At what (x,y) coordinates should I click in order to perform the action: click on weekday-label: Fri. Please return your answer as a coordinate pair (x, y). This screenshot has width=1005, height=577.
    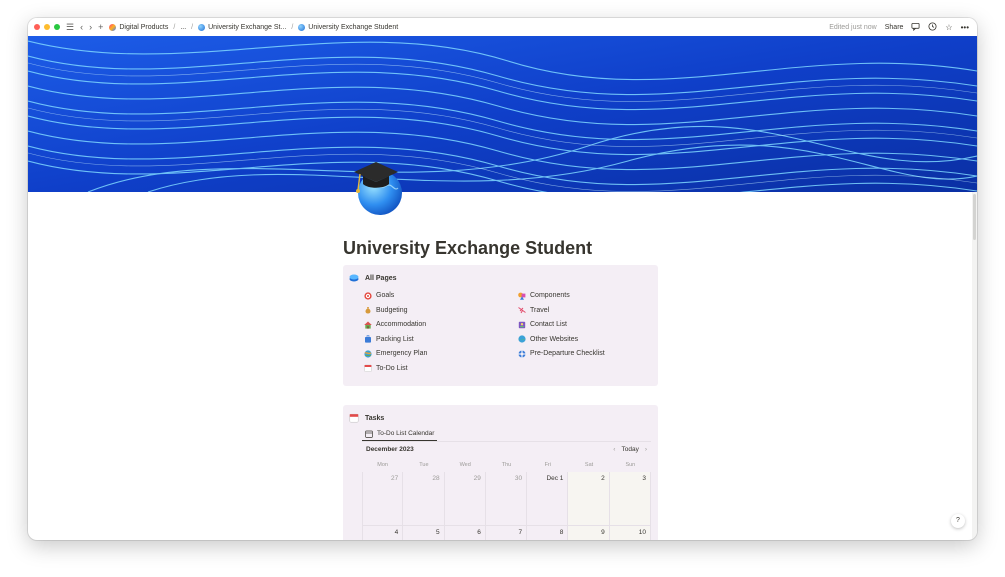
    Looking at the image, I should click on (547, 465).